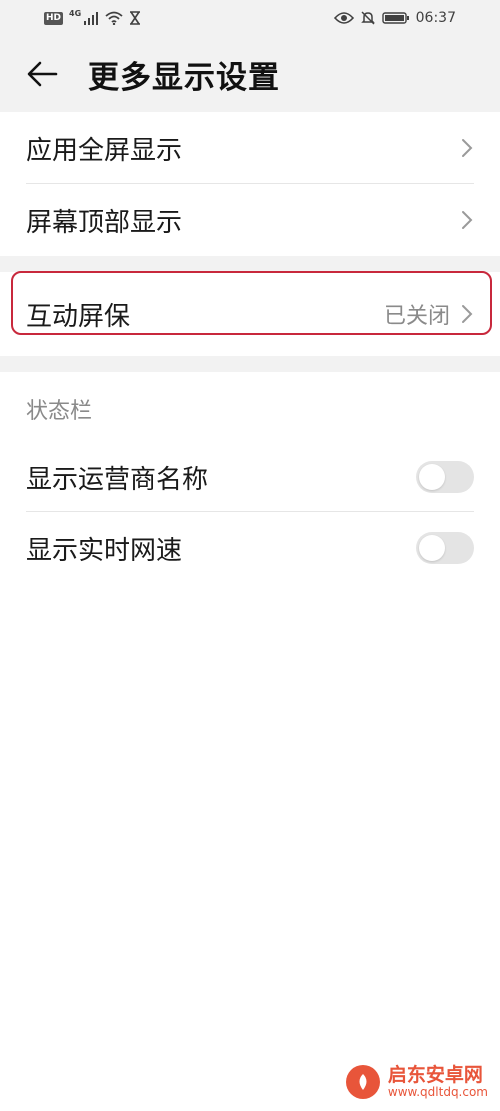 The width and height of the screenshot is (500, 1111). What do you see at coordinates (250, 148) in the screenshot?
I see `row-app-fullscreen: 应用全屏显示` at bounding box center [250, 148].